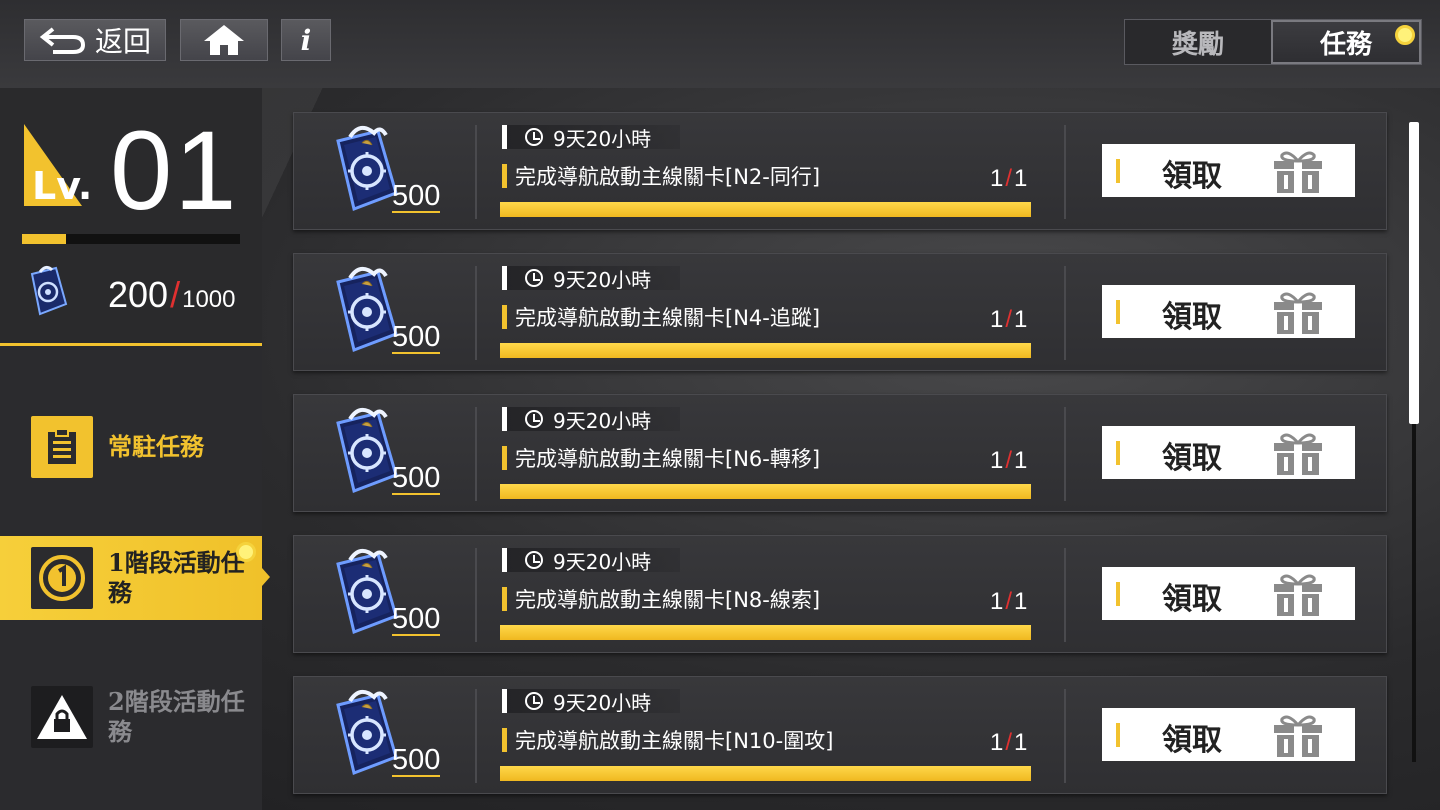  I want to click on tab-missions: 任務, so click(1346, 42).